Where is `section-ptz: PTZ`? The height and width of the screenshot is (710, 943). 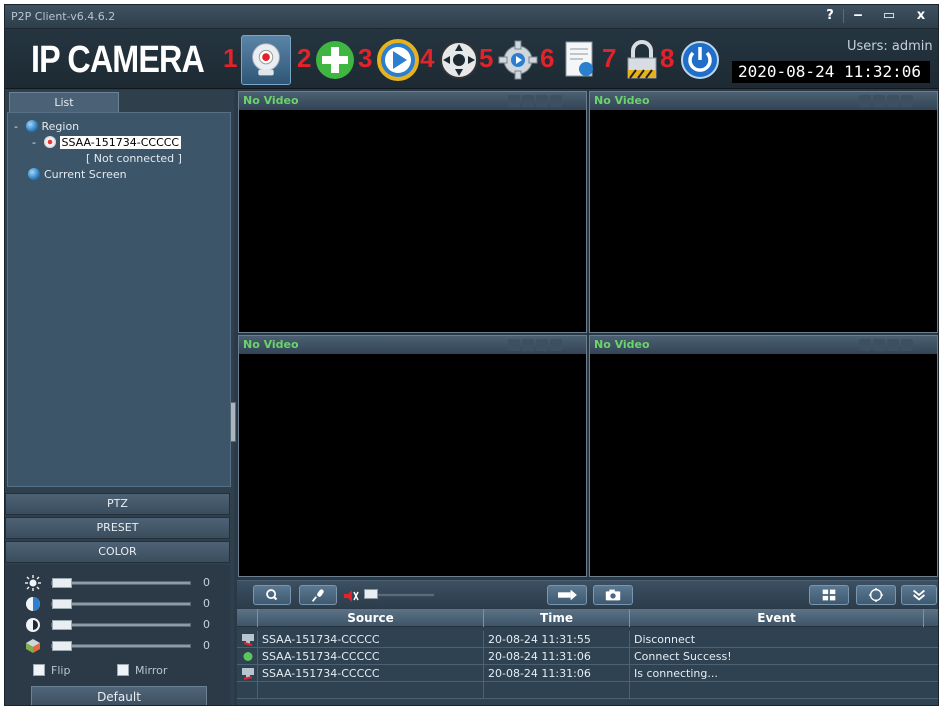 section-ptz: PTZ is located at coordinates (117, 504).